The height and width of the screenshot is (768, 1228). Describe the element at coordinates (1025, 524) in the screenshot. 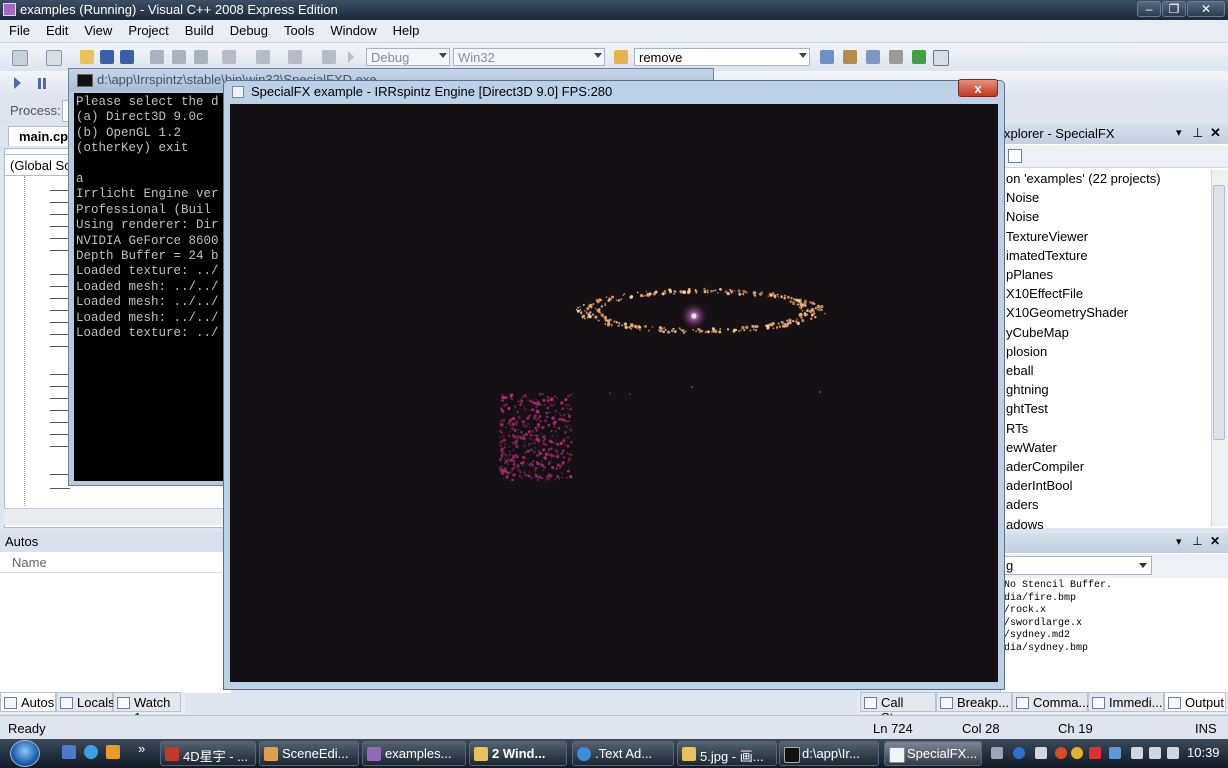

I see `solution-item: adows` at that location.